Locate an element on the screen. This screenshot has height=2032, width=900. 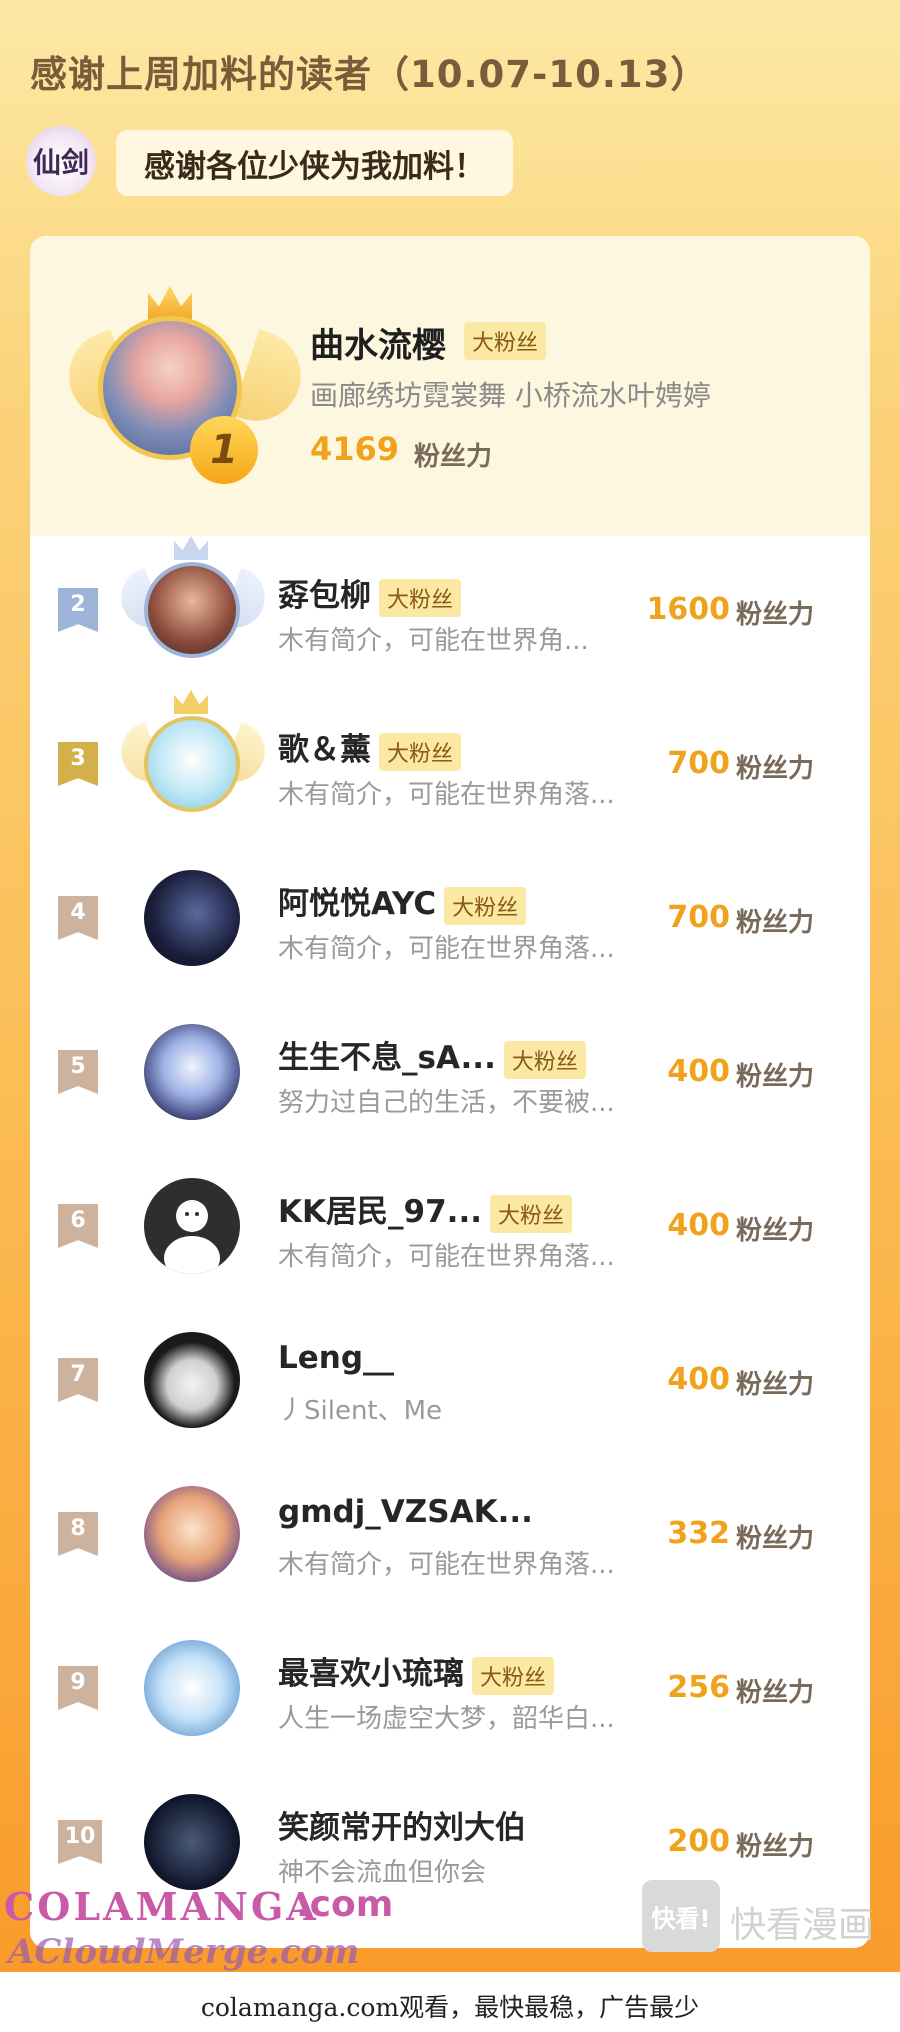
user-name: 歌＆薰 大粉丝 is located at coordinates (370, 747).